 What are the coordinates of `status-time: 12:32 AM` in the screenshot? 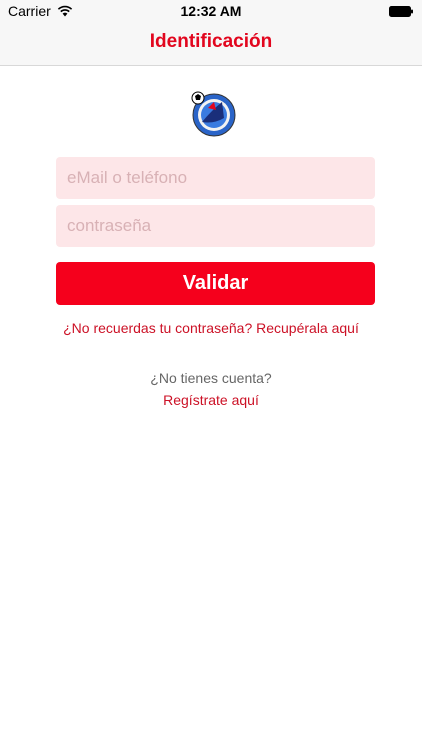 It's located at (211, 11).